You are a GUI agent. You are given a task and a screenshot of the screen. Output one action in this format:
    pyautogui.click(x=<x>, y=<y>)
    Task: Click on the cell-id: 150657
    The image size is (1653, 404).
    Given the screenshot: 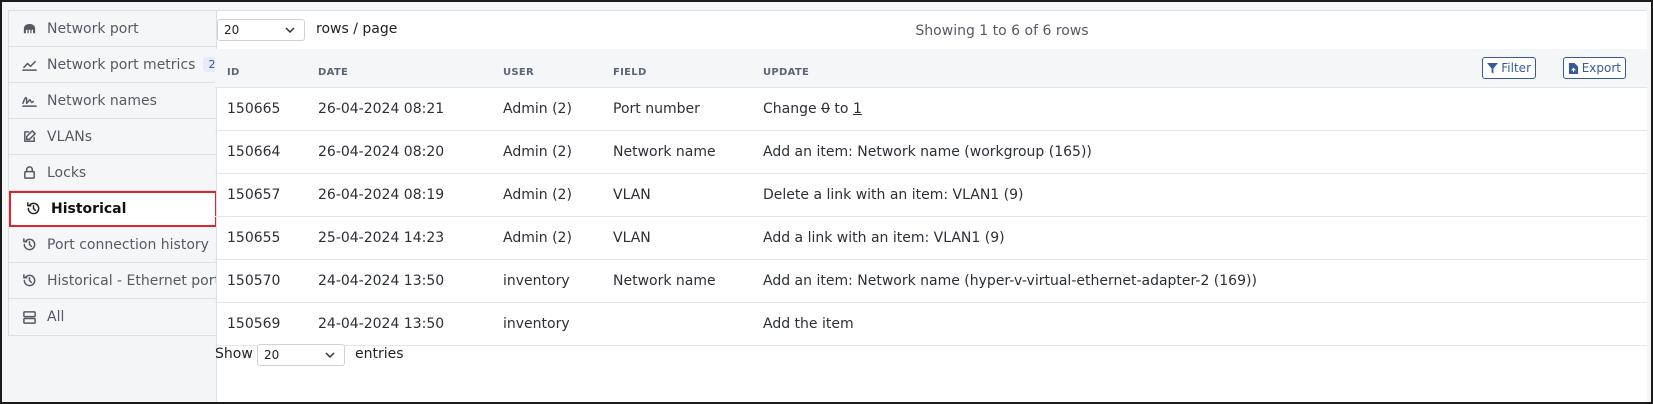 What is the action you would take?
    pyautogui.click(x=254, y=195)
    